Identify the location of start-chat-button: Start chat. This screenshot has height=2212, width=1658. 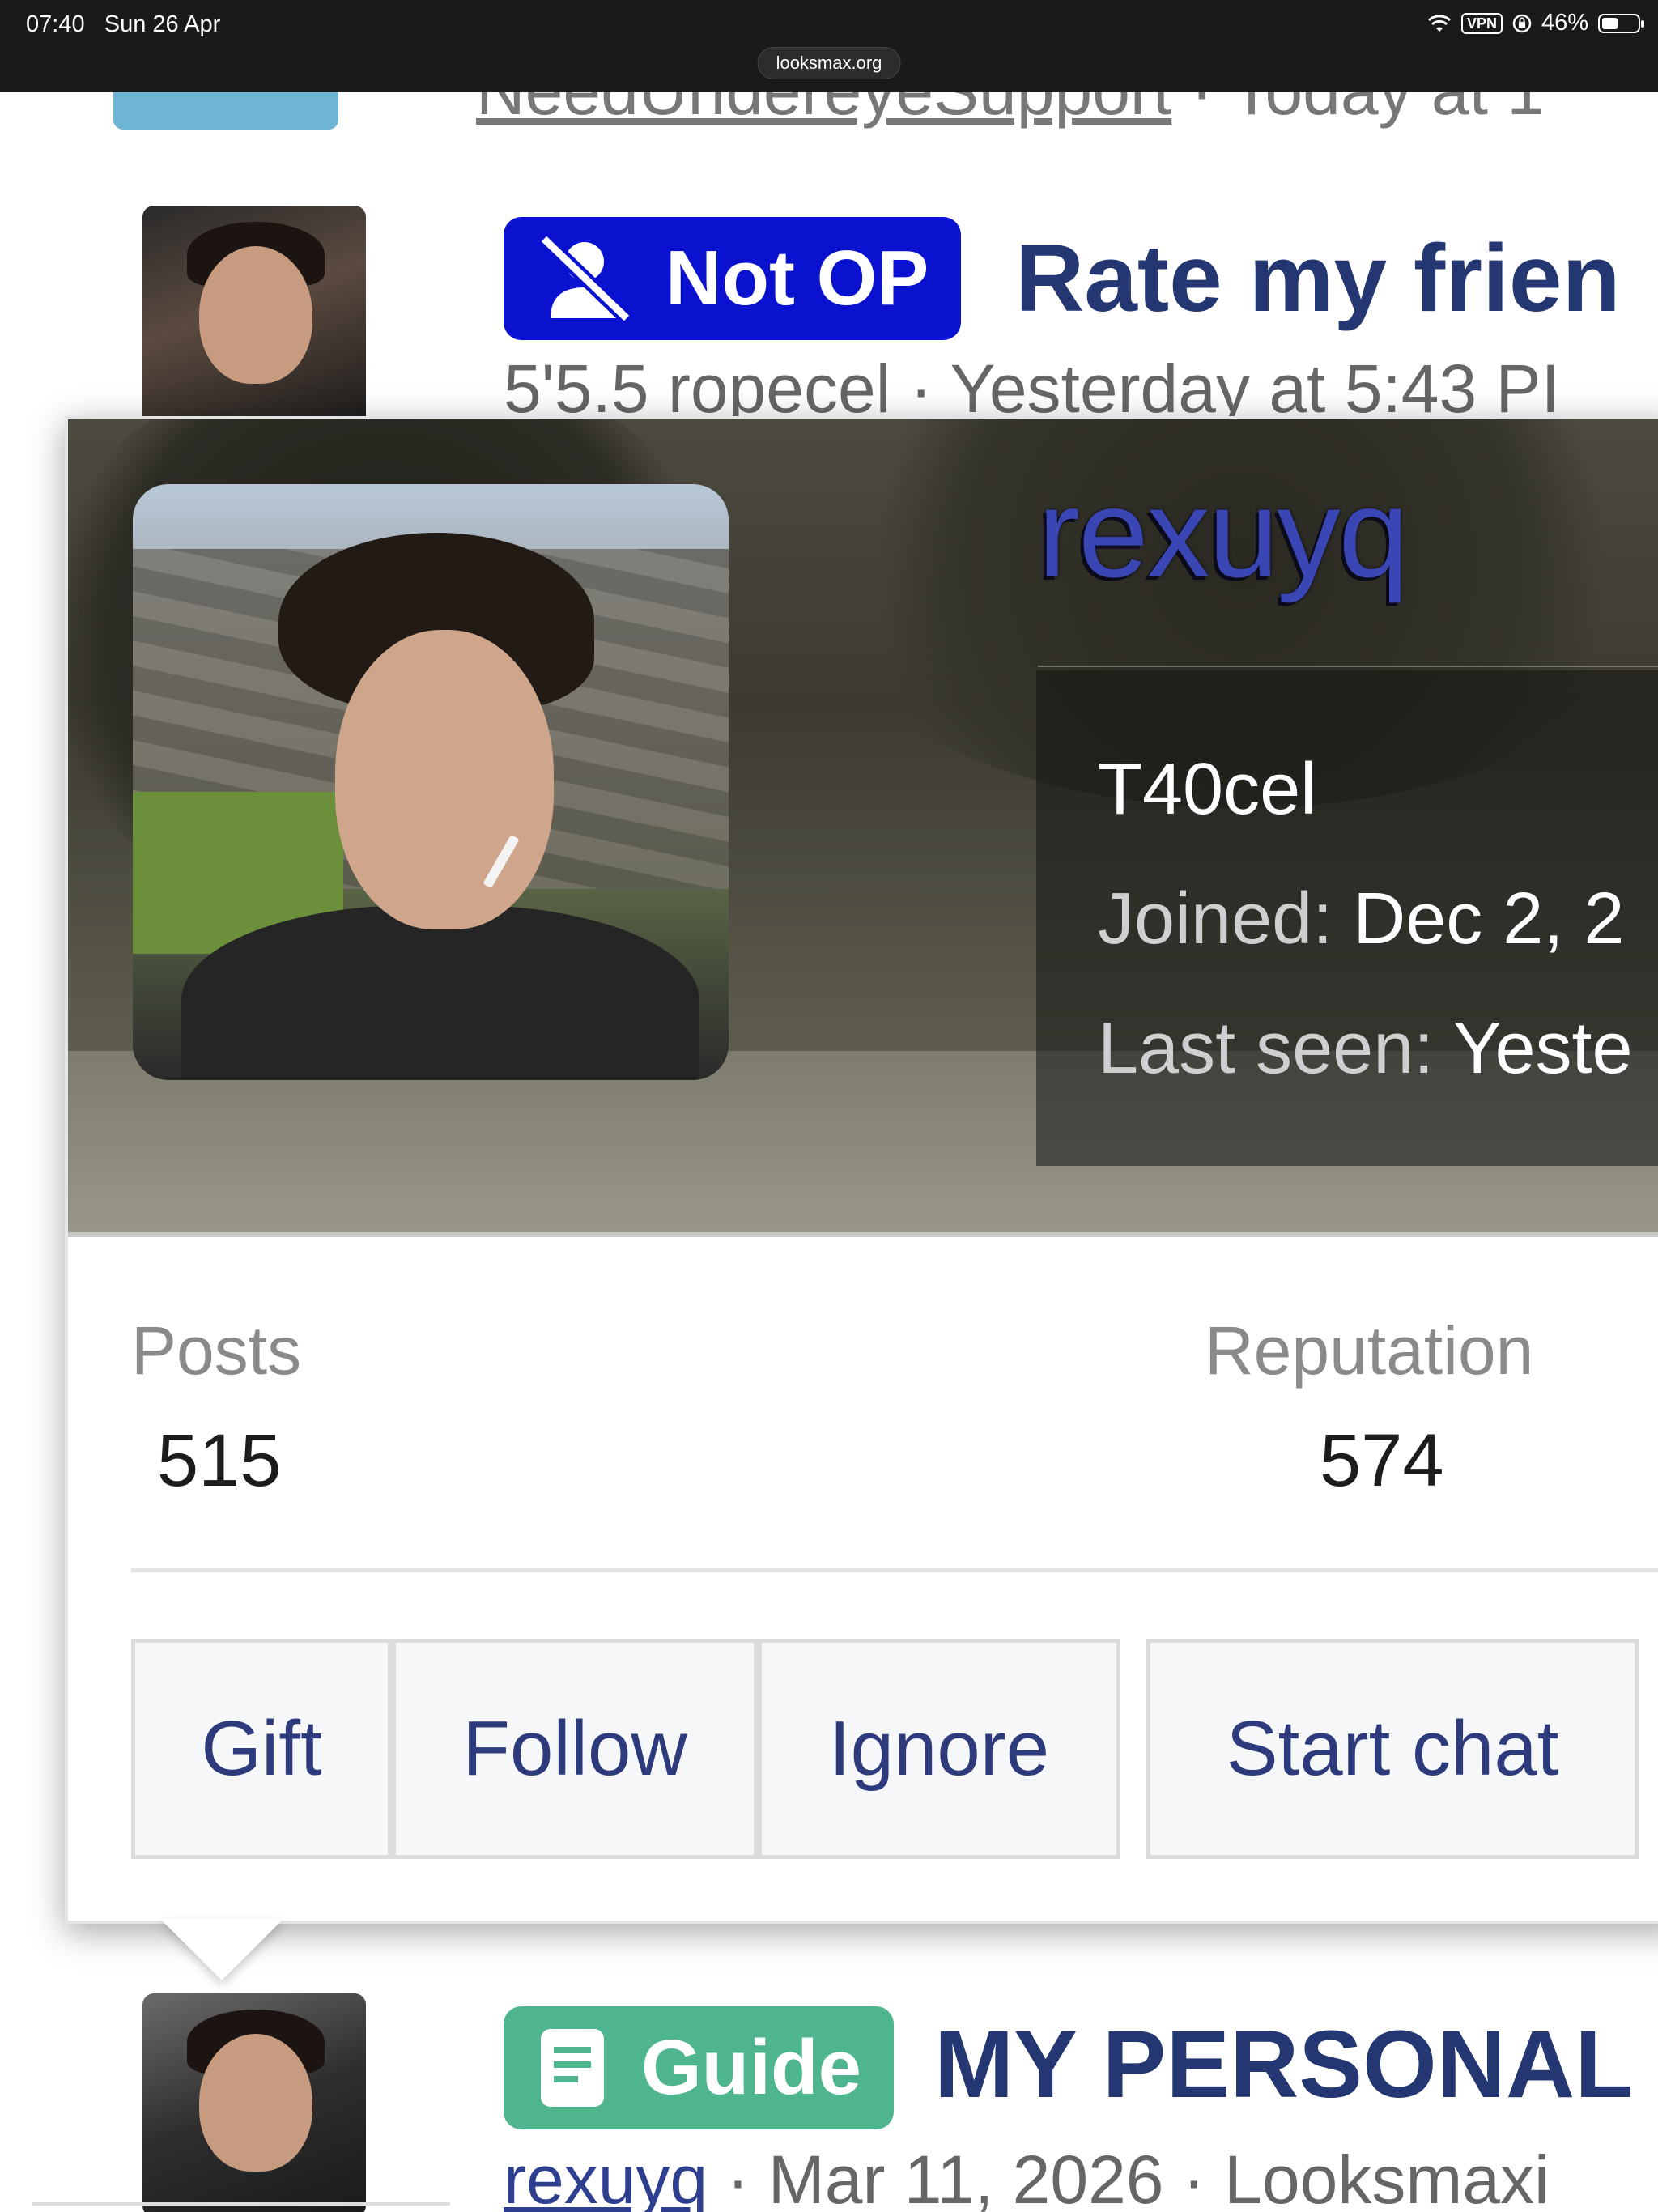
(1392, 1749).